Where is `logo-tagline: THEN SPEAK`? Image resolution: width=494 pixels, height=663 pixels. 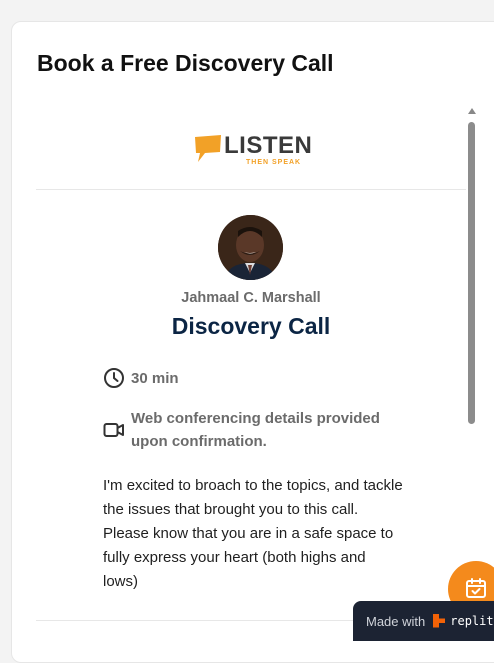 logo-tagline: THEN SPEAK is located at coordinates (274, 162).